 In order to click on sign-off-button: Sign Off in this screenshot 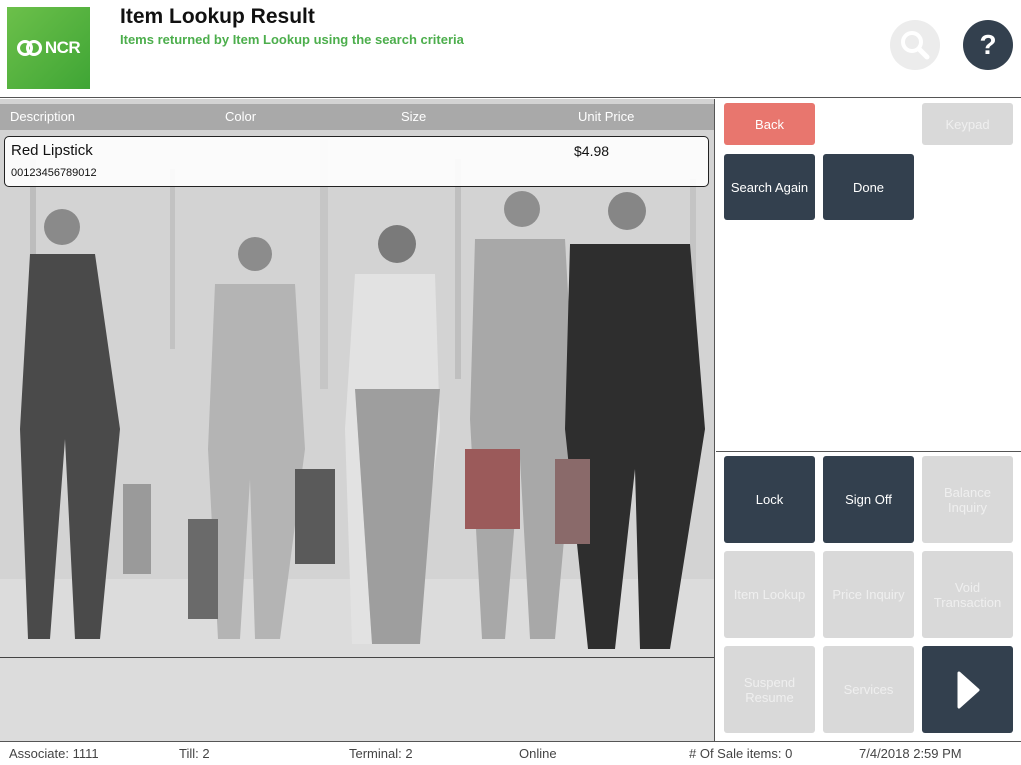, I will do `click(868, 499)`.